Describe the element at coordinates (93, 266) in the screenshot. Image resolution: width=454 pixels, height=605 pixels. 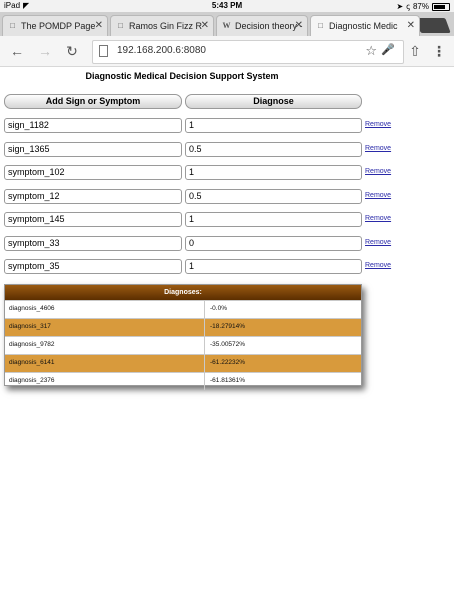
I see `finding-name-field: symptom_35` at that location.